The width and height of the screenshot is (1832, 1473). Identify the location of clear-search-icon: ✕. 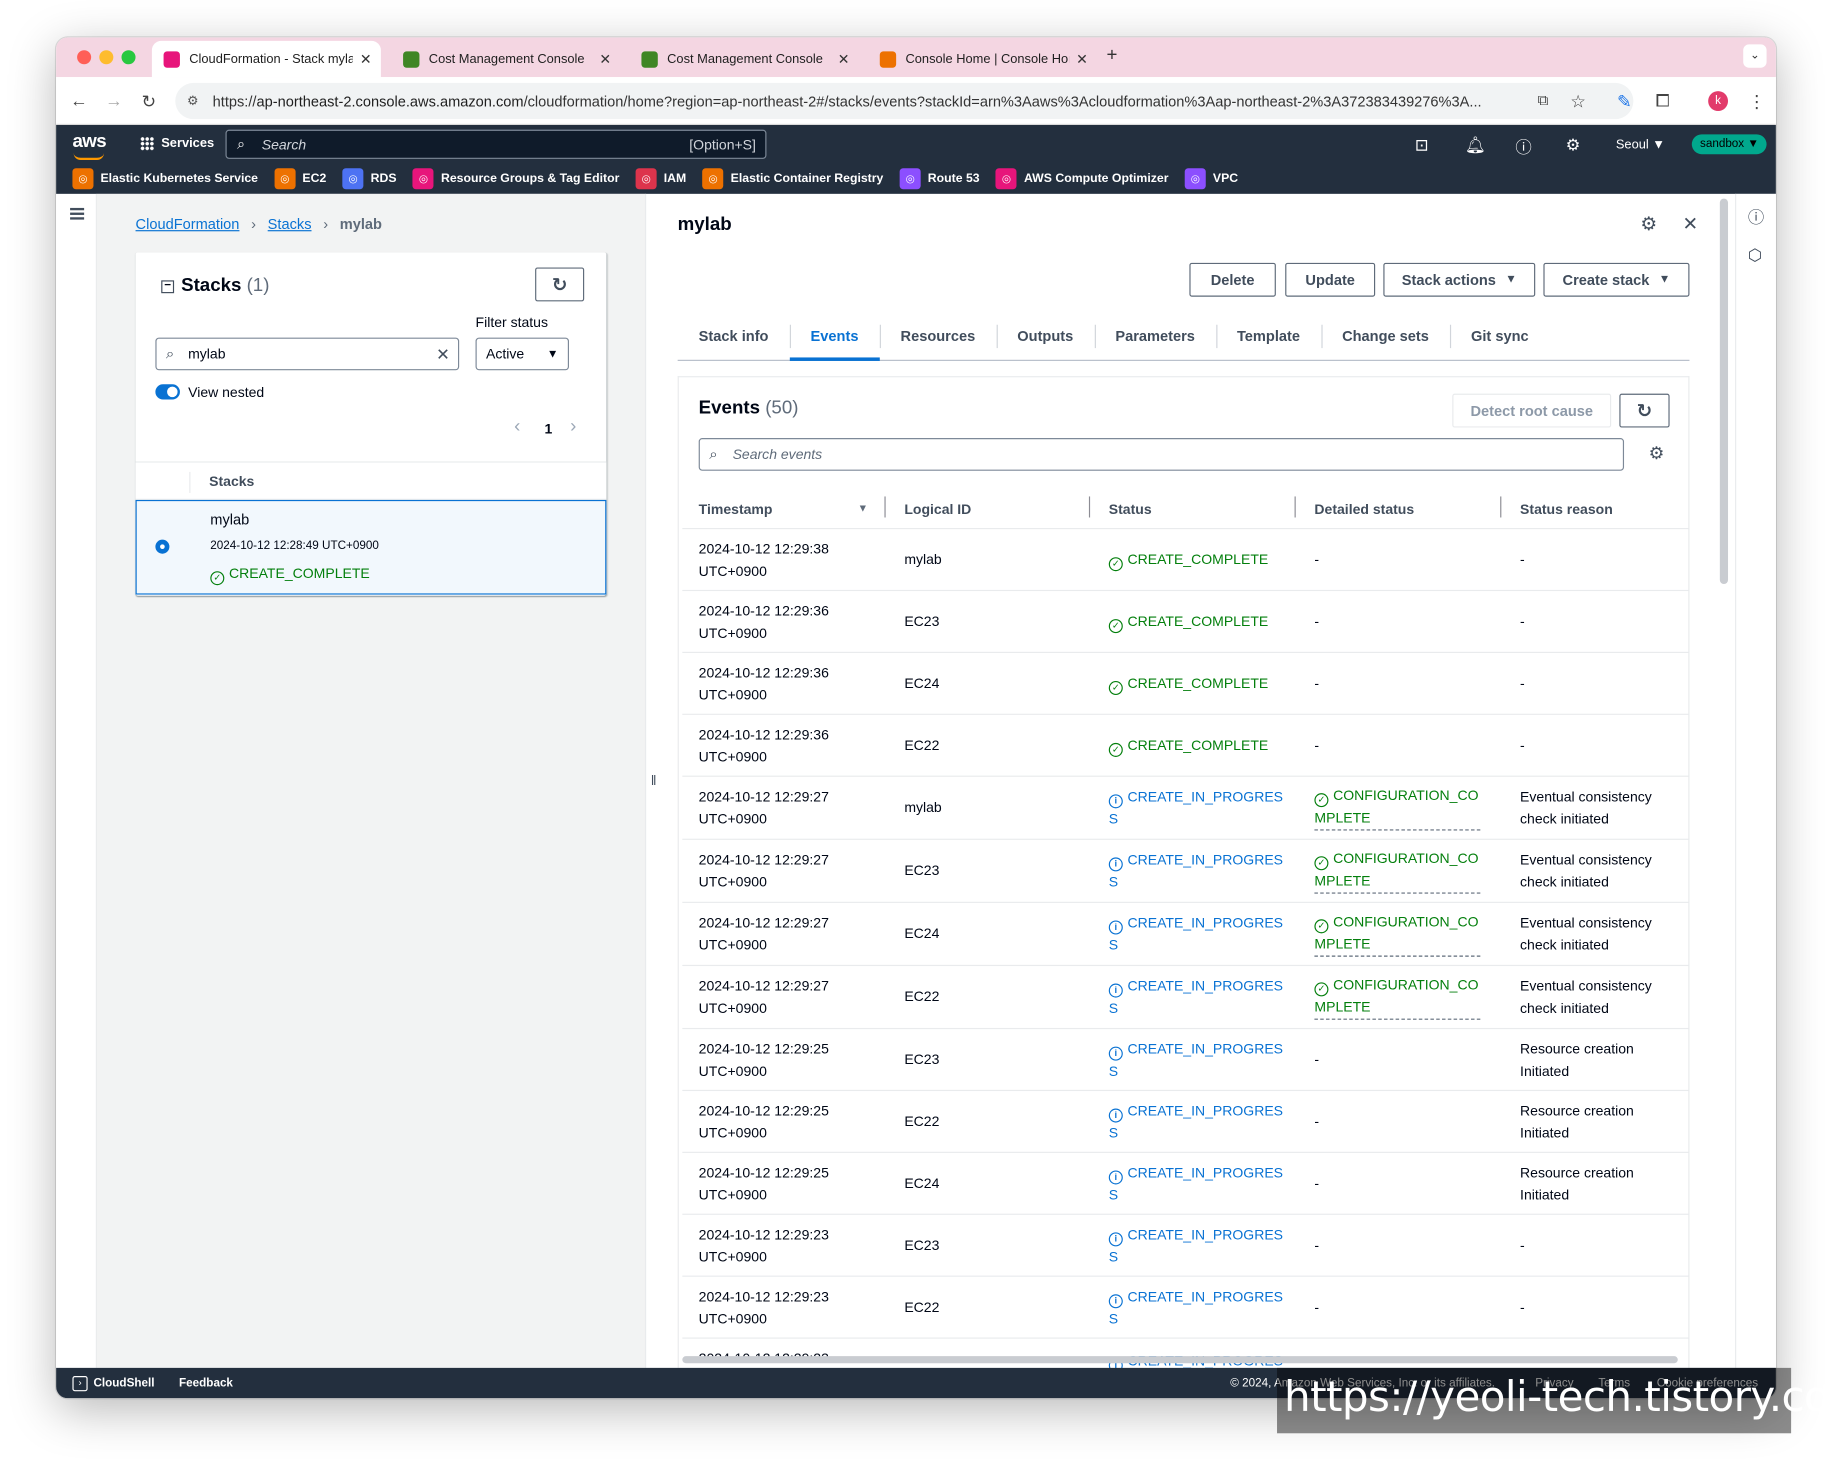
(443, 354).